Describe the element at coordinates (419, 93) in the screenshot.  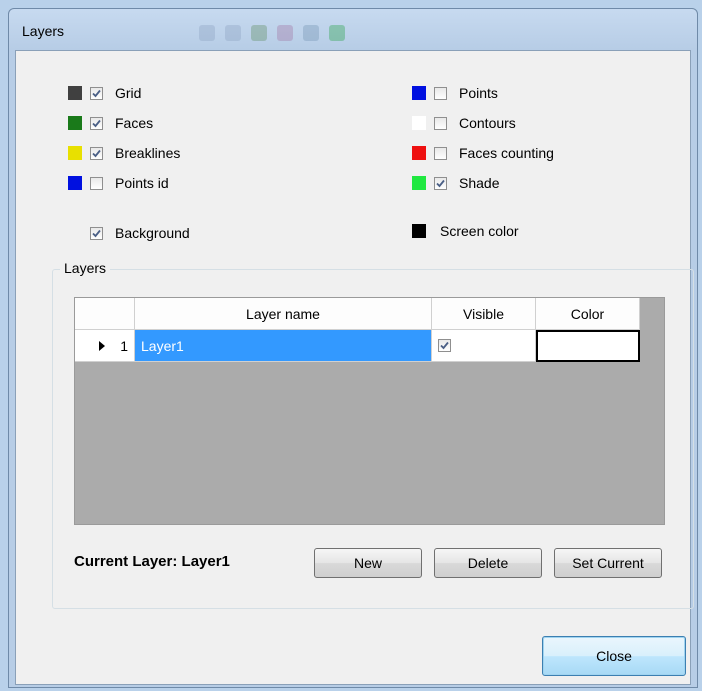
I see `points-color-swatch` at that location.